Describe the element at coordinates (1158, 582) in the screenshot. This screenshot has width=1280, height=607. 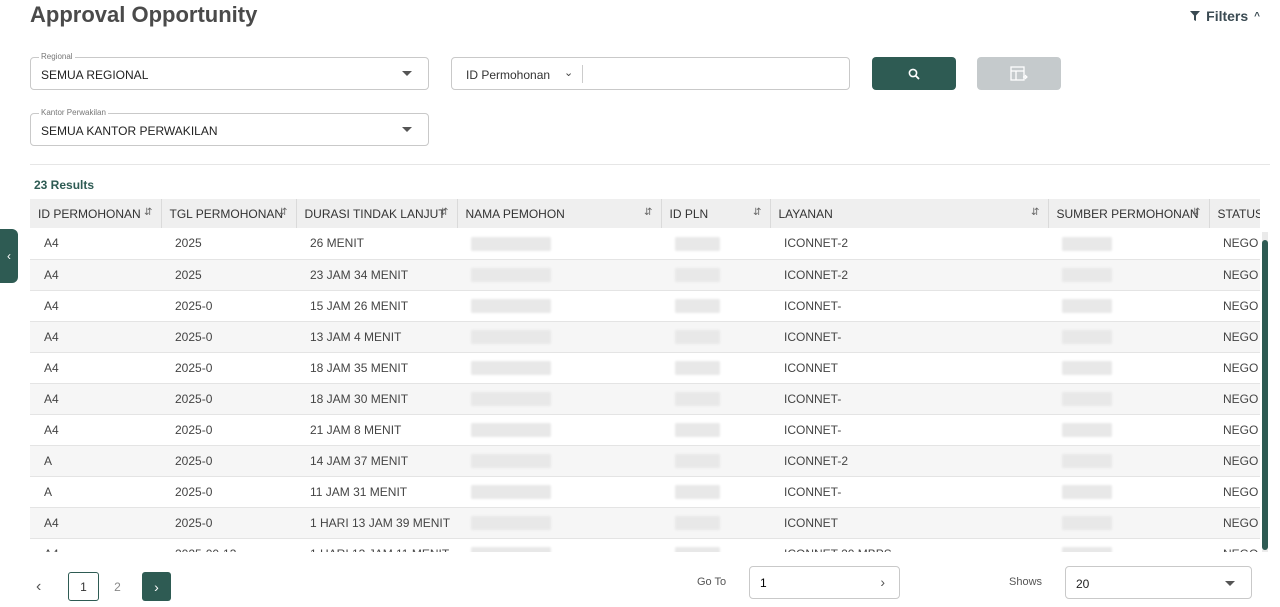
I see `page-size-select: 20` at that location.